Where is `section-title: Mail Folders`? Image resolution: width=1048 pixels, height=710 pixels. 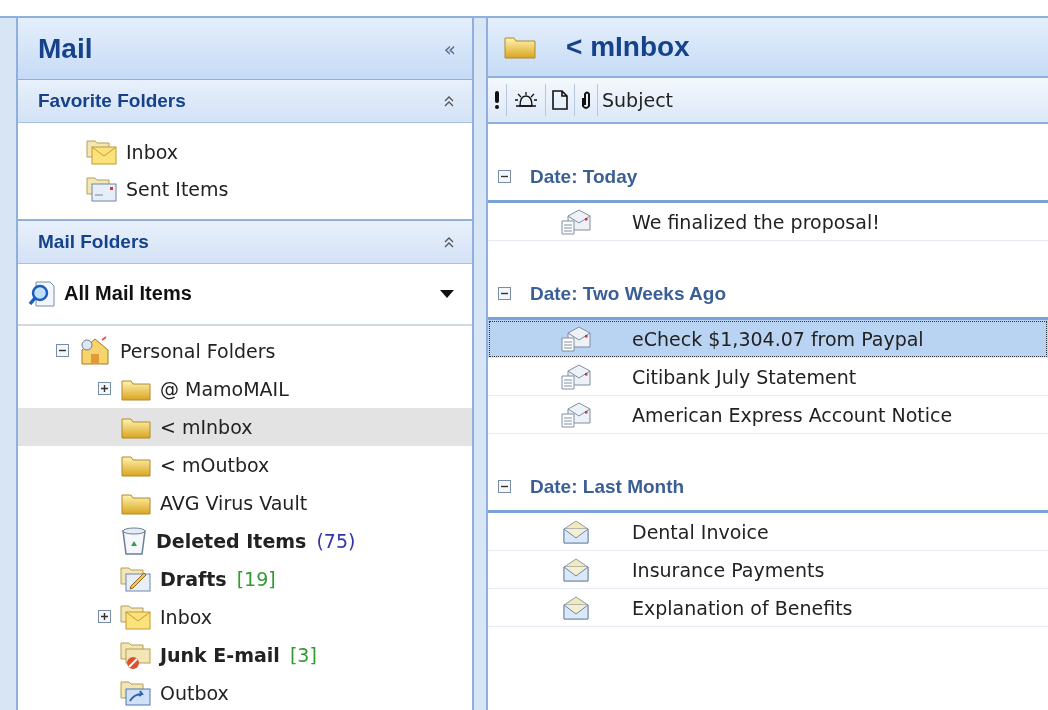 section-title: Mail Folders is located at coordinates (93, 242).